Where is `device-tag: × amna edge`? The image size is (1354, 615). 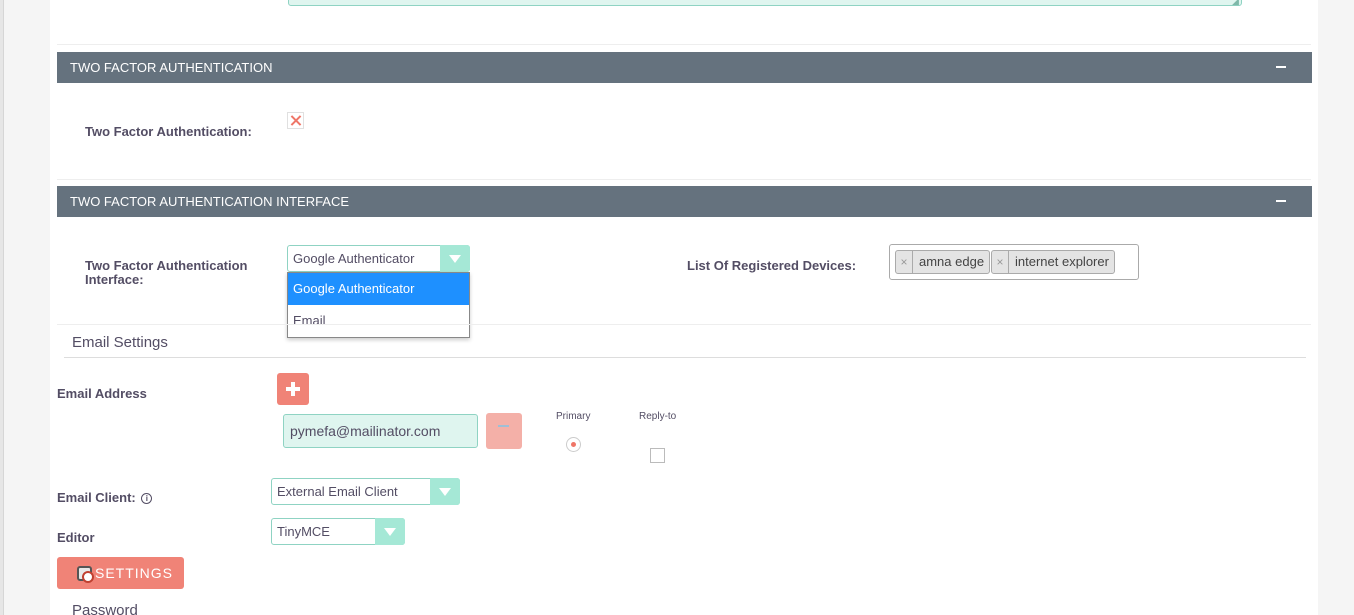
device-tag: × amna edge is located at coordinates (943, 262).